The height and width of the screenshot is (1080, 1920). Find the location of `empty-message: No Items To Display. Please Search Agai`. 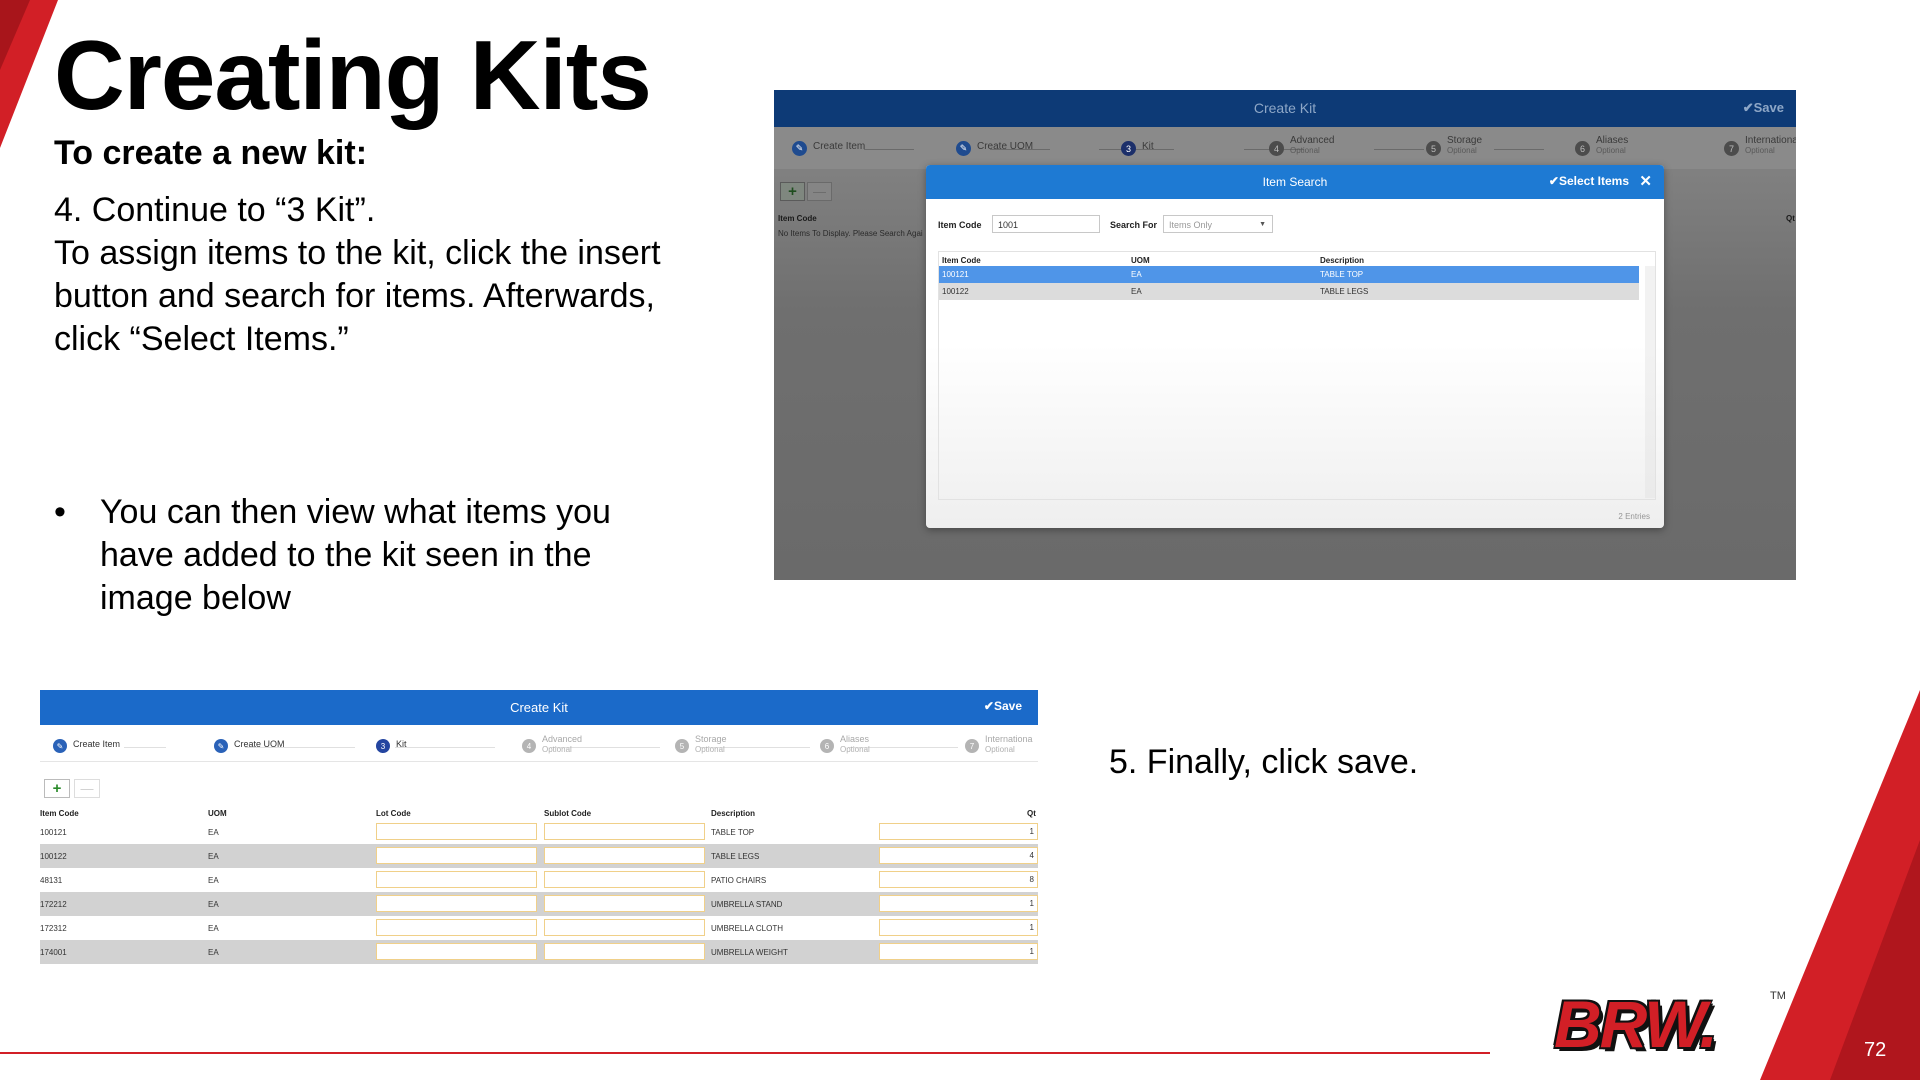

empty-message: No Items To Display. Please Search Agai is located at coordinates (850, 233).